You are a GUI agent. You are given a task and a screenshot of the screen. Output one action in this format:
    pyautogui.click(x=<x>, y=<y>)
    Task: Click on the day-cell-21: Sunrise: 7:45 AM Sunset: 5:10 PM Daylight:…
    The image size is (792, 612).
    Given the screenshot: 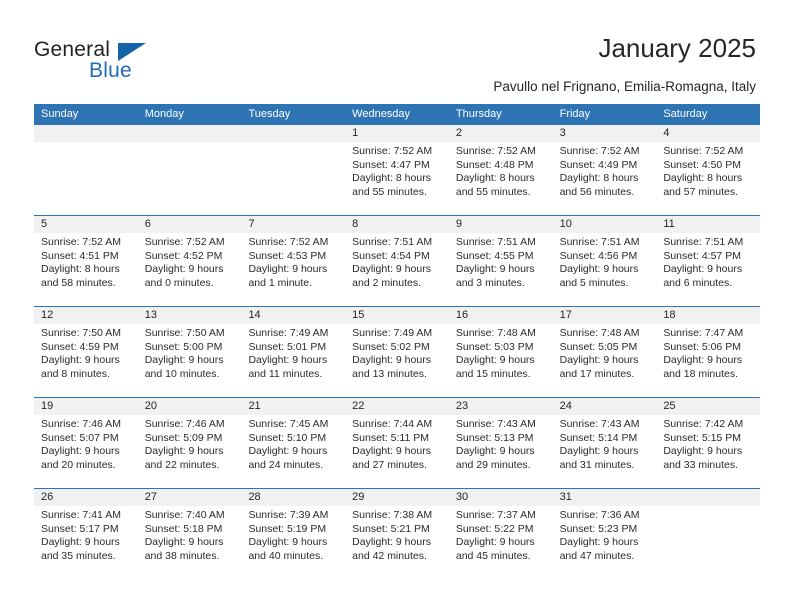 What is the action you would take?
    pyautogui.click(x=293, y=451)
    